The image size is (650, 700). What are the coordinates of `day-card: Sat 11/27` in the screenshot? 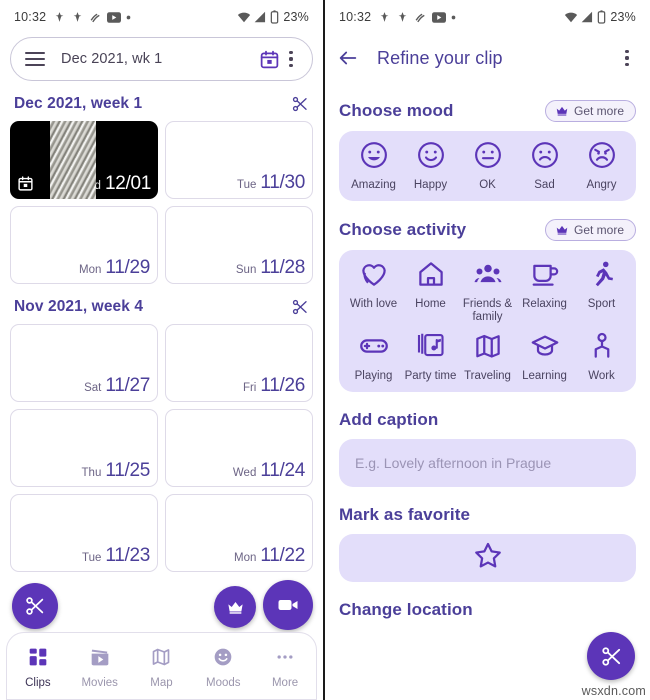 It's located at (84, 363).